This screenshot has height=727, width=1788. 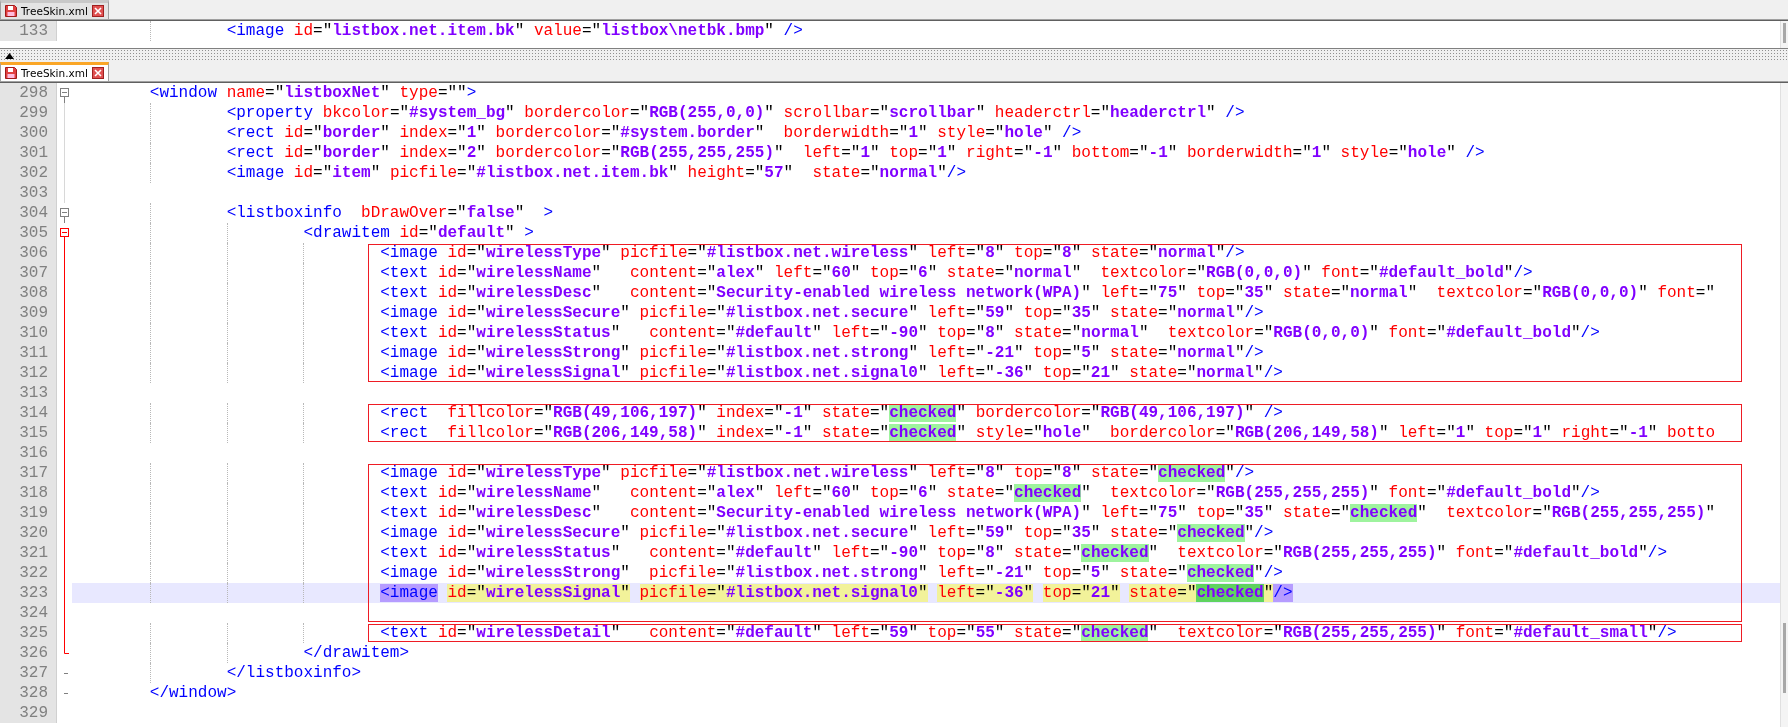 I want to click on line-number: 133, so click(x=28, y=31).